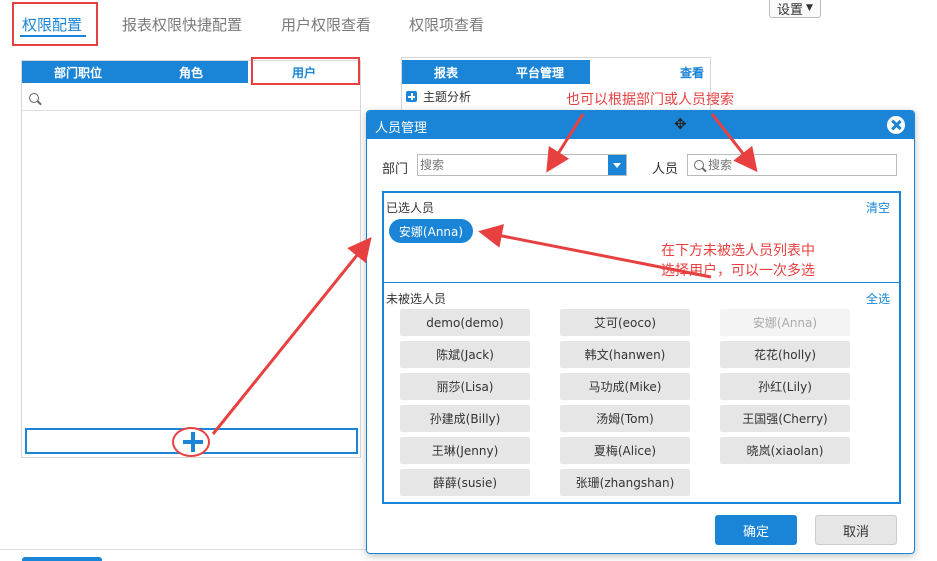 The image size is (937, 561). Describe the element at coordinates (665, 169) in the screenshot. I see `person-label: 人员` at that location.